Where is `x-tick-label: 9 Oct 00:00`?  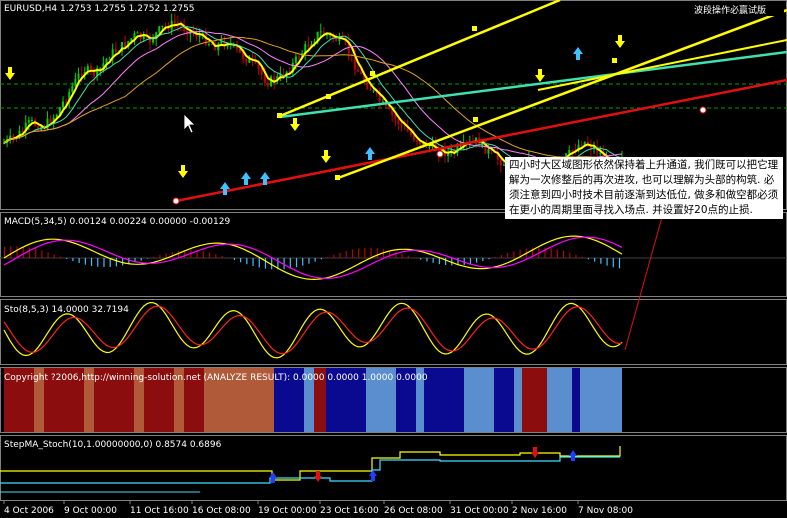 x-tick-label: 9 Oct 00:00 is located at coordinates (90, 511).